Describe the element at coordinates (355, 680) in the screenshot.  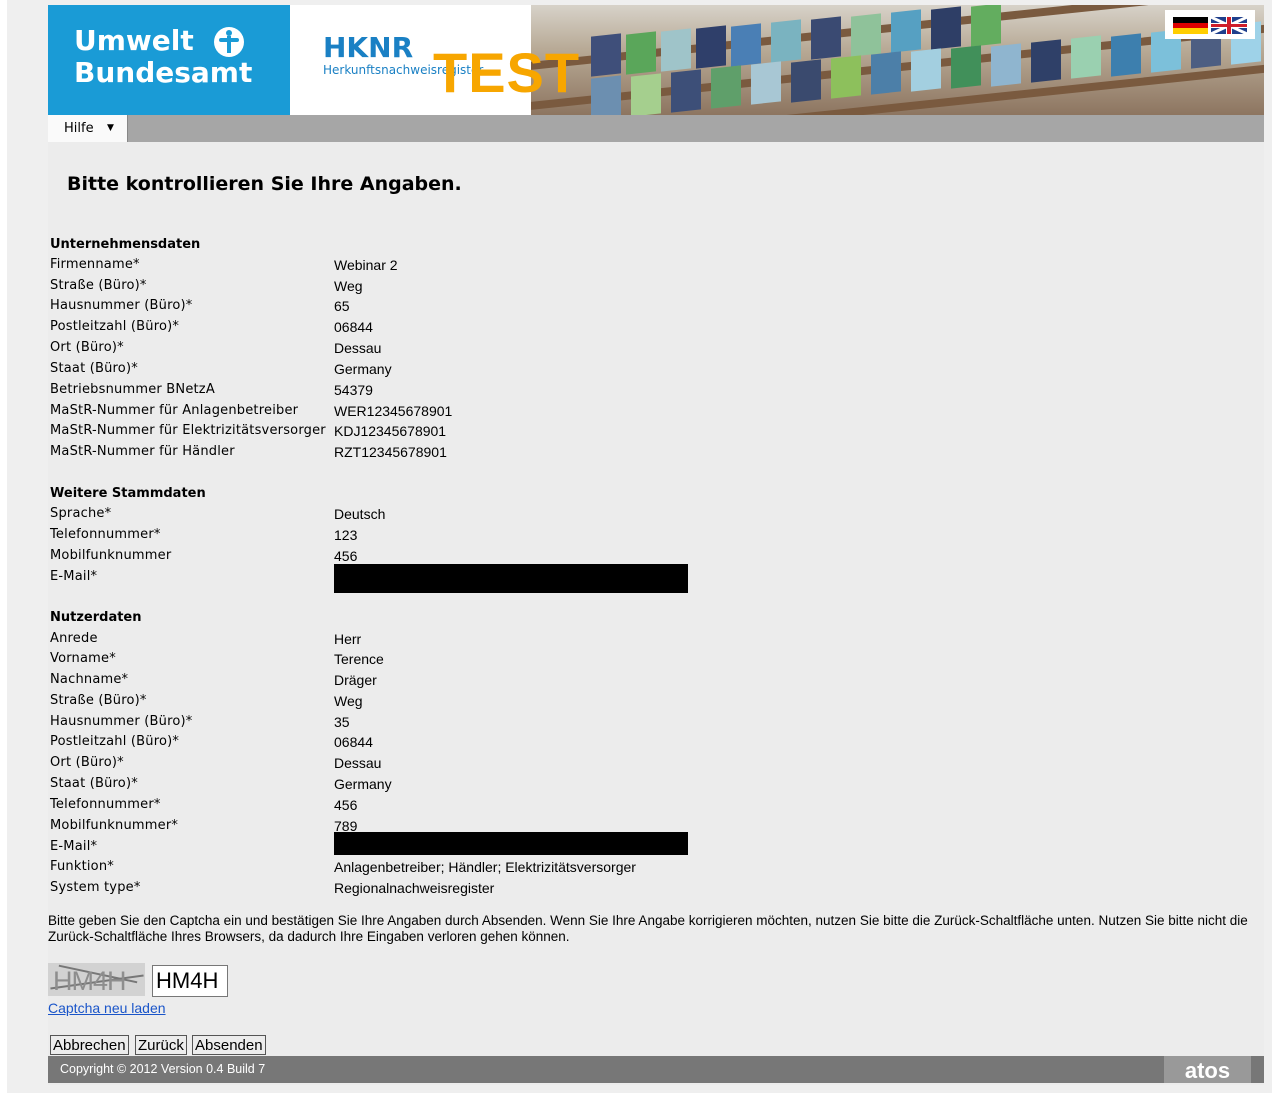
I see `row-value: Dräger` at that location.